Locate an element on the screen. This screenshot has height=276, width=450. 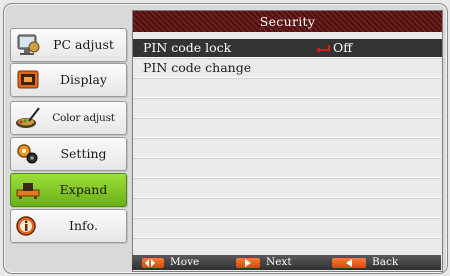
sidebar-item-expand: Expand is located at coordinates (68, 190).